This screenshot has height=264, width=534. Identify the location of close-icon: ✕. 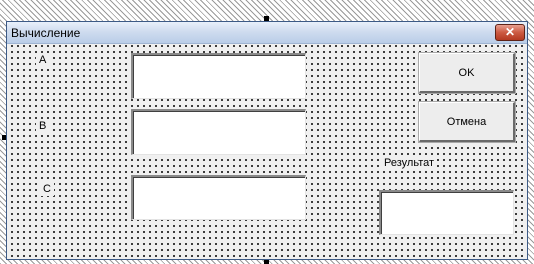
(510, 32).